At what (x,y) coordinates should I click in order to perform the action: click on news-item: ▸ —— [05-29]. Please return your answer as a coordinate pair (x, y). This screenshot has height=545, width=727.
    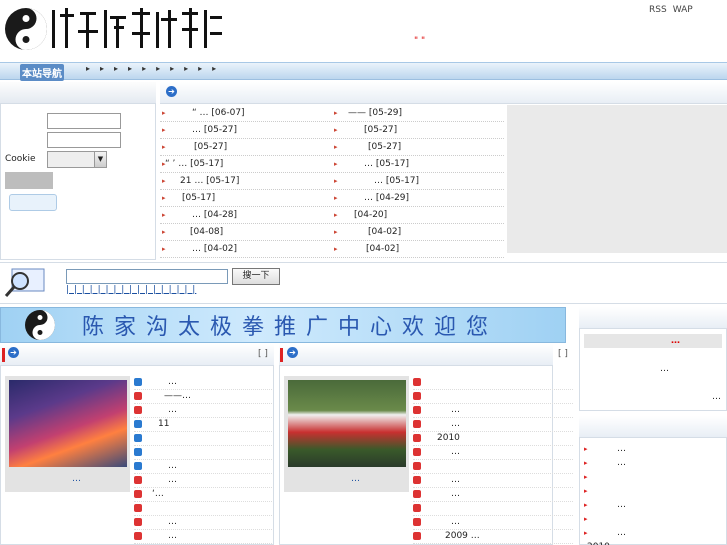
    Looking at the image, I should click on (418, 113).